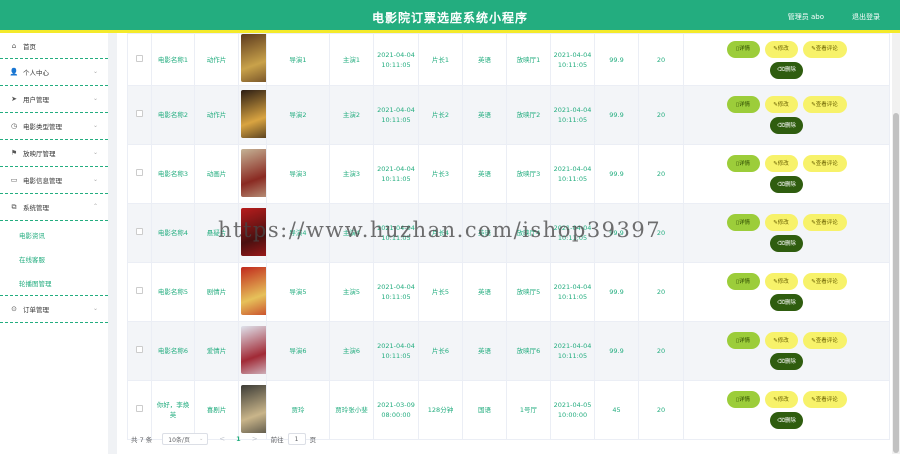 The width and height of the screenshot is (900, 454). Describe the element at coordinates (54, 72) in the screenshot. I see `sidebar-item-1: 👤 个人中心 ⌄` at that location.